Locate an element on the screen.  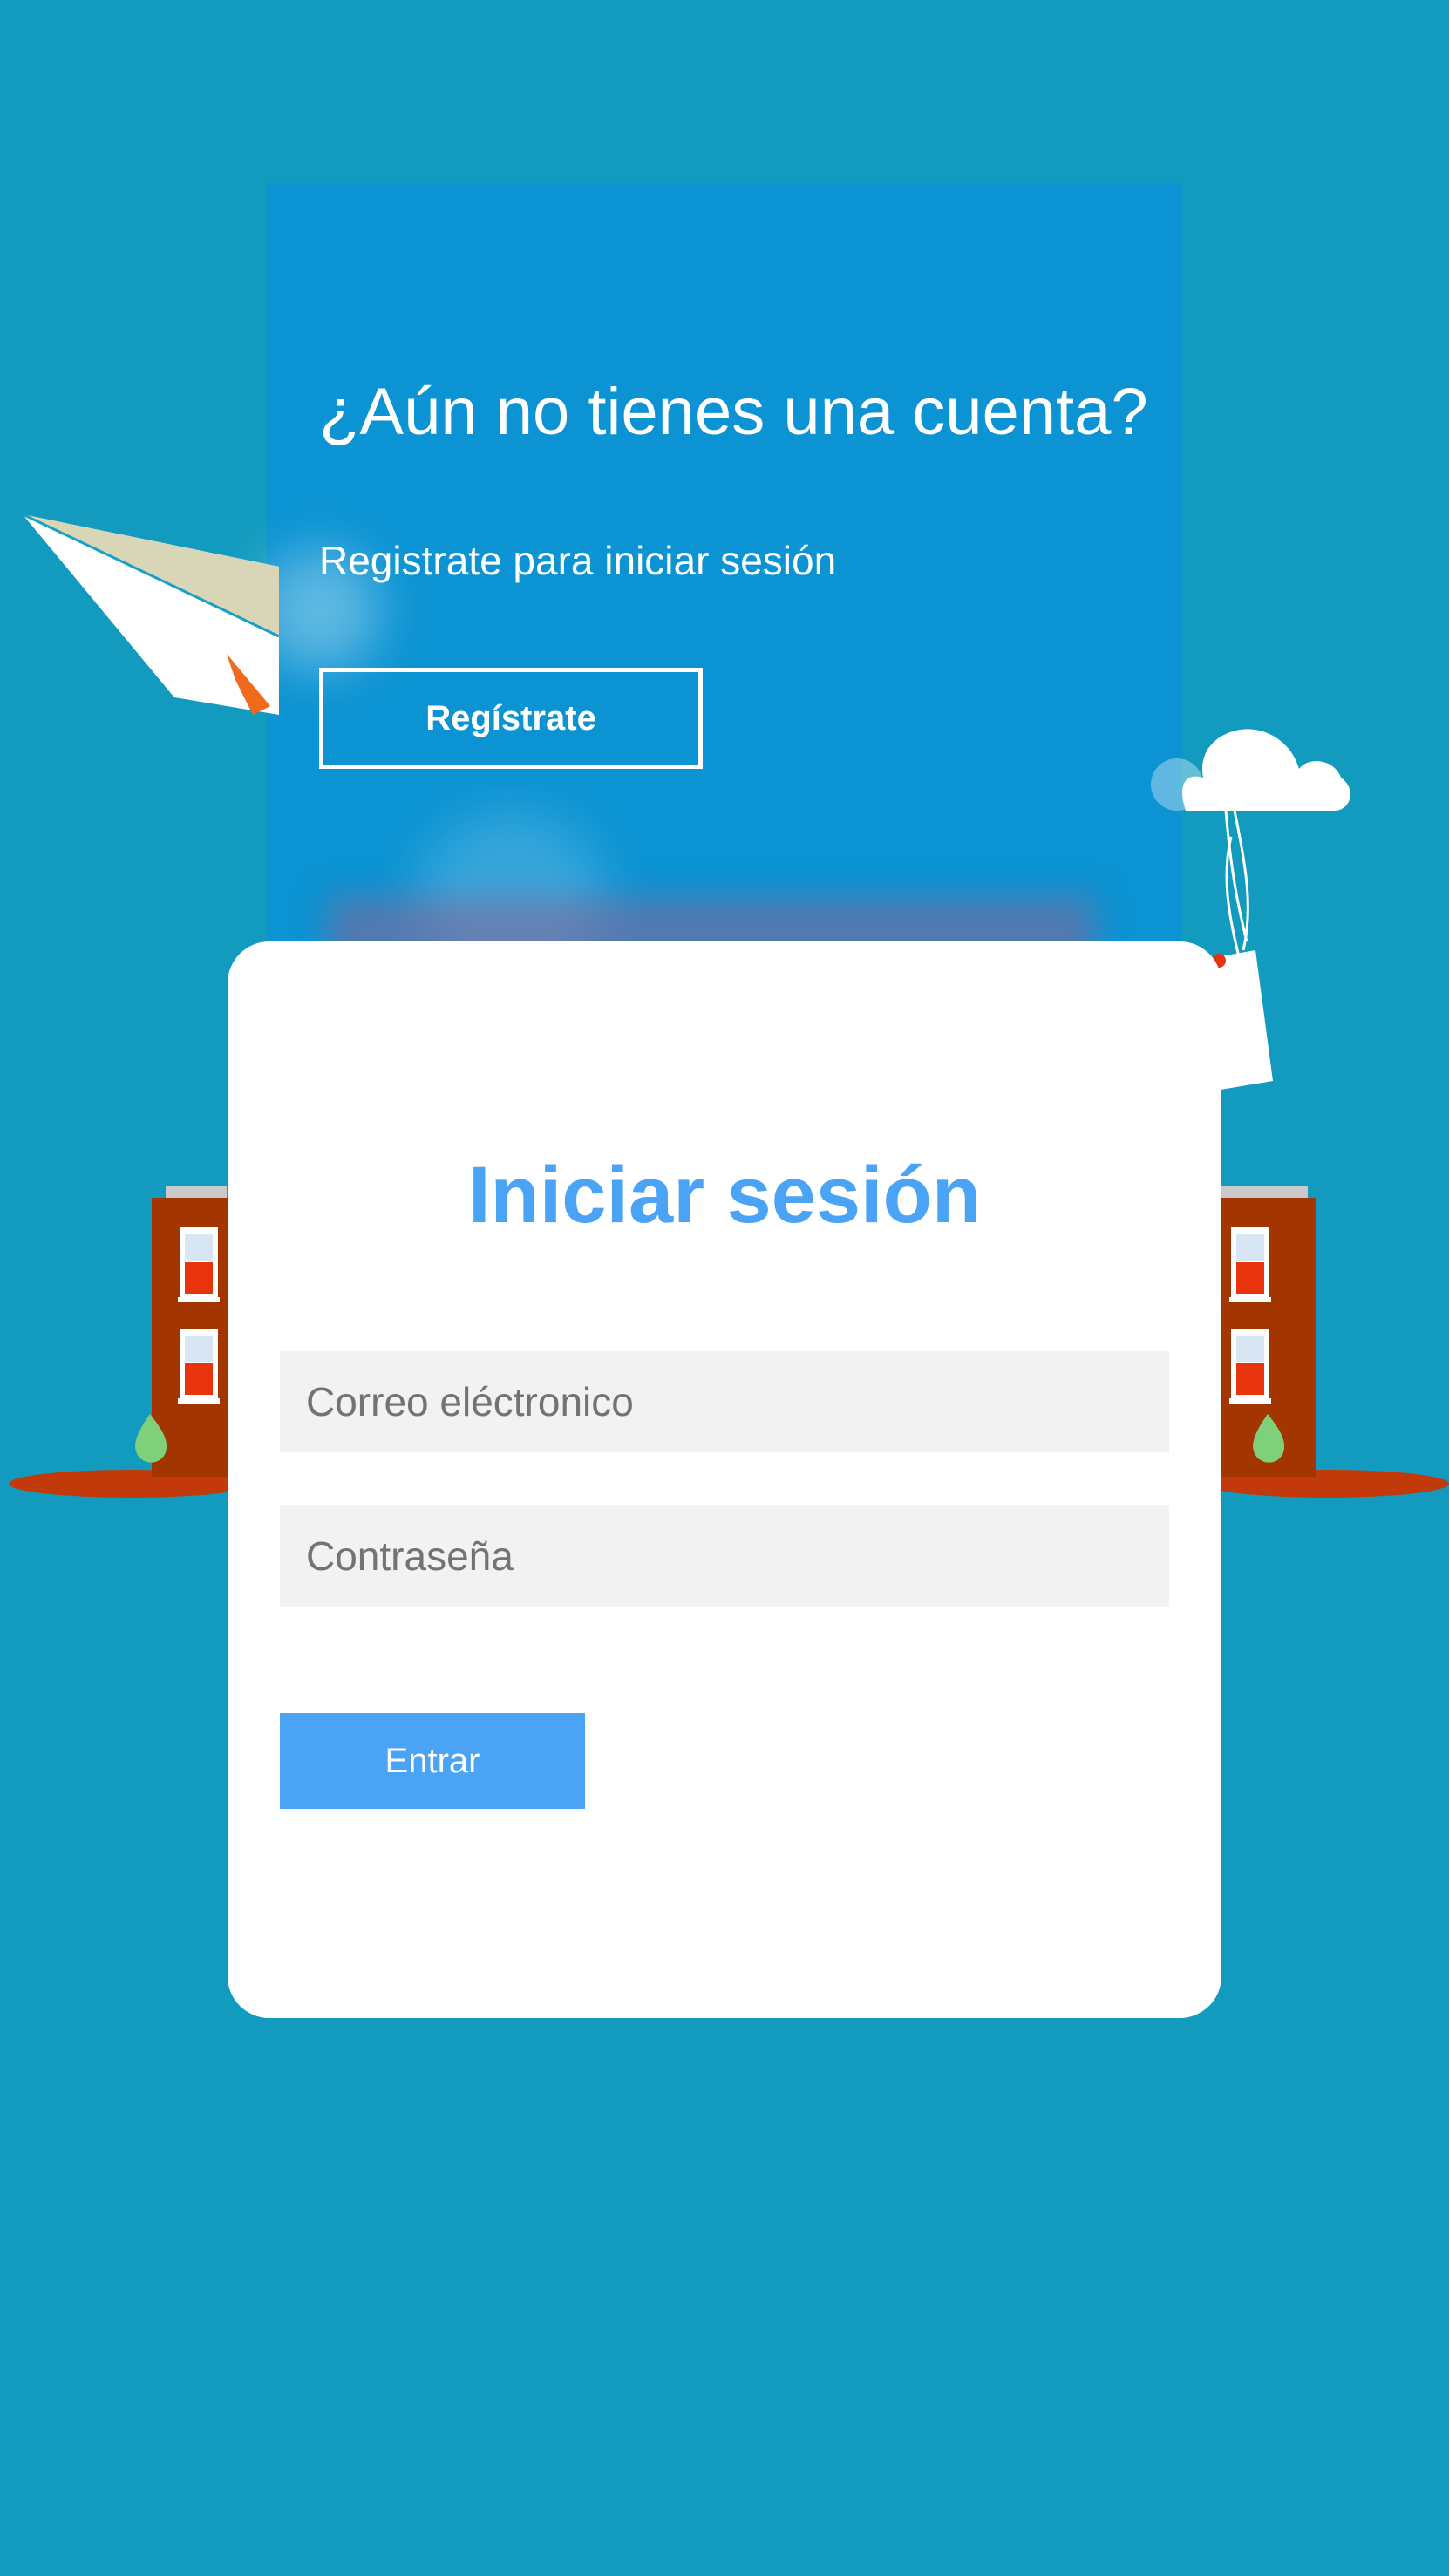
register-title: ¿Aún no tienes una cuenta? is located at coordinates (733, 412).